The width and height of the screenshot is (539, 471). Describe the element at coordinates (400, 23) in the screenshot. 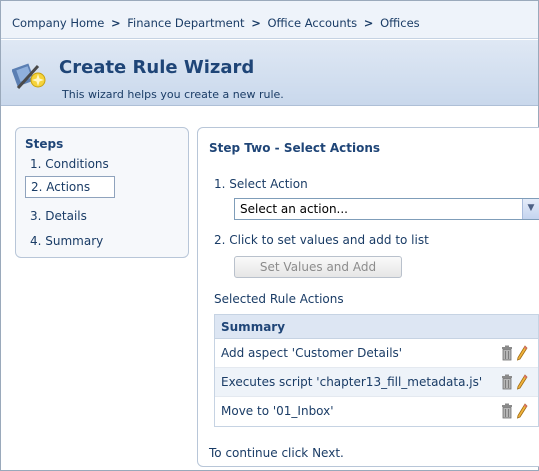

I see `breadcrumb-offices: Offices` at that location.